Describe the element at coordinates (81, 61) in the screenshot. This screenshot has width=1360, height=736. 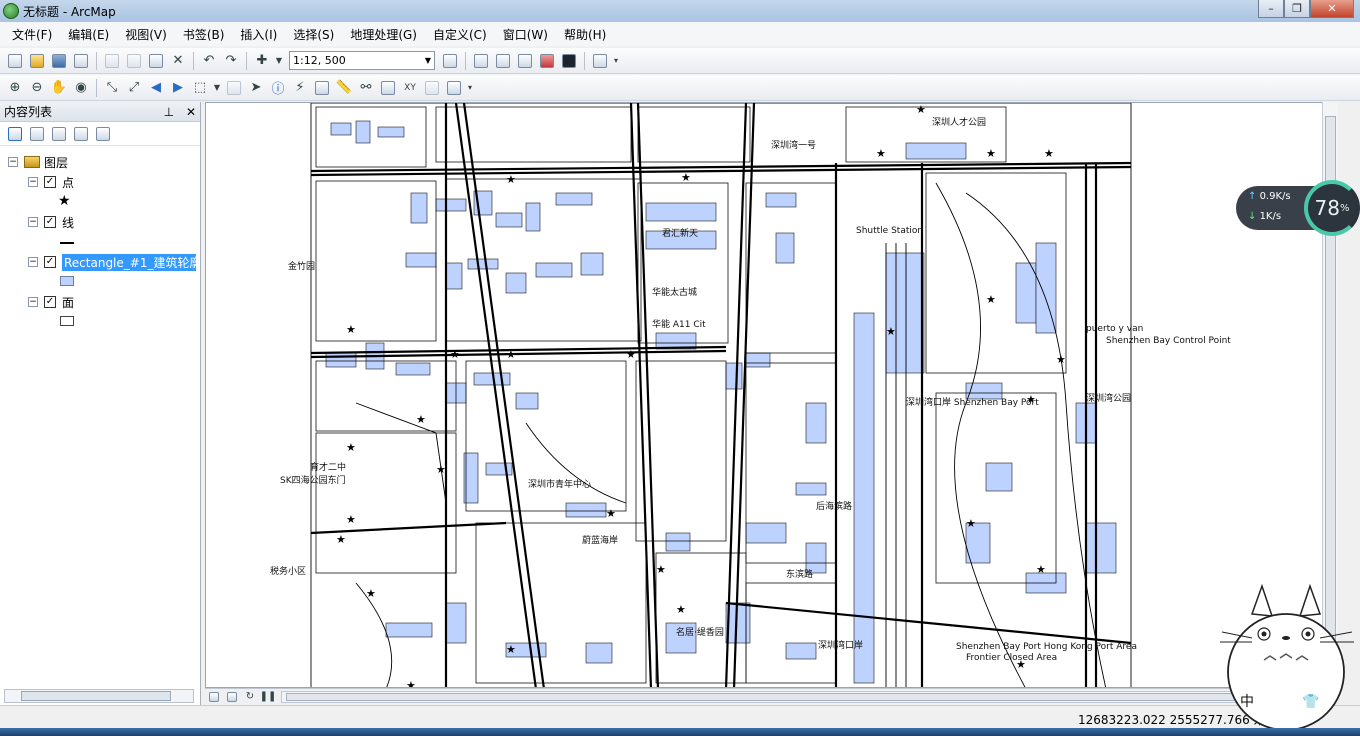
I see `print-icon` at that location.